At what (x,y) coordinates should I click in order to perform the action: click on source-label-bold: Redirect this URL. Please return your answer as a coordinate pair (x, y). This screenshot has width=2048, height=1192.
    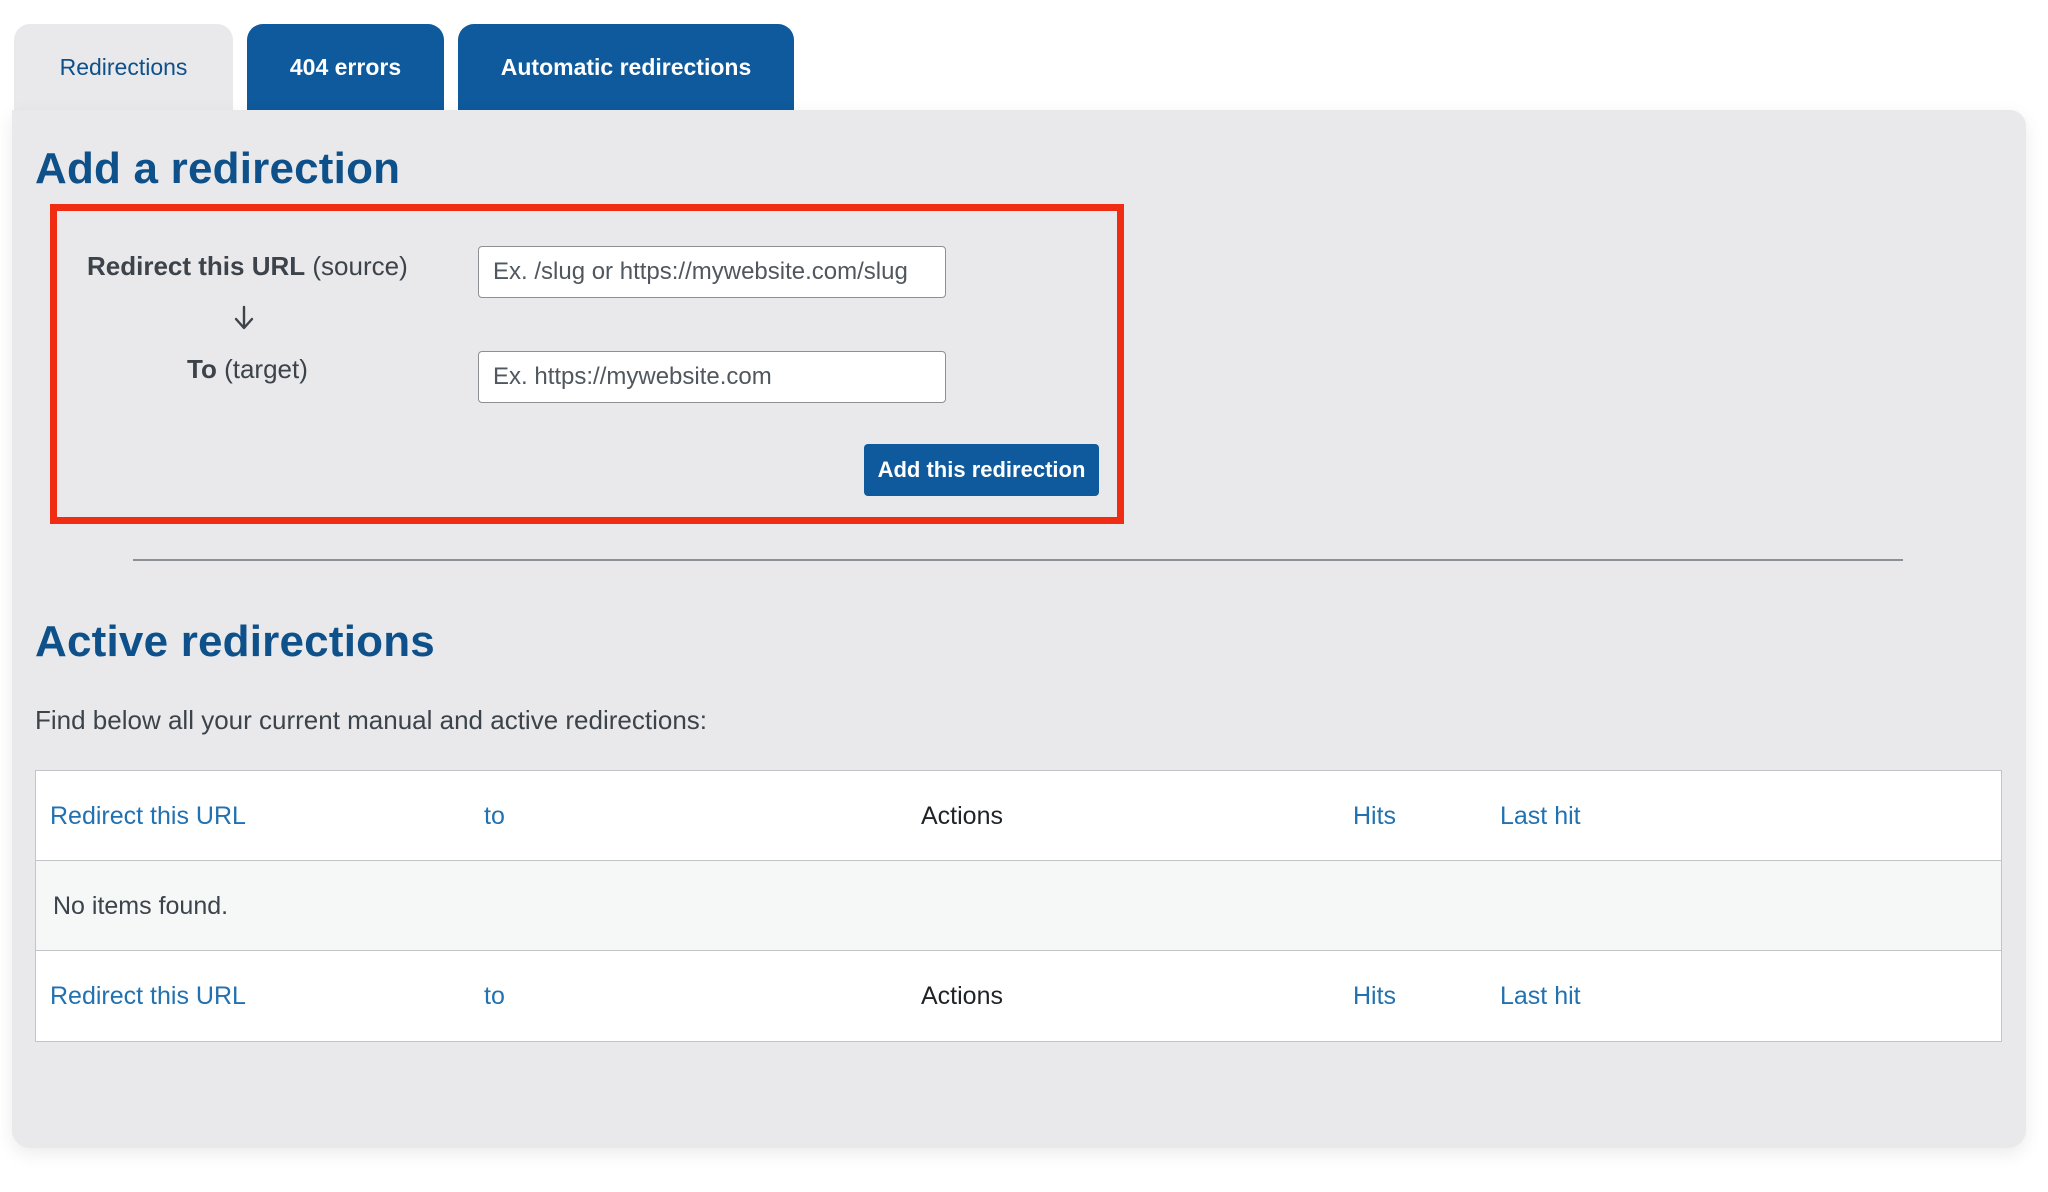
    Looking at the image, I should click on (196, 266).